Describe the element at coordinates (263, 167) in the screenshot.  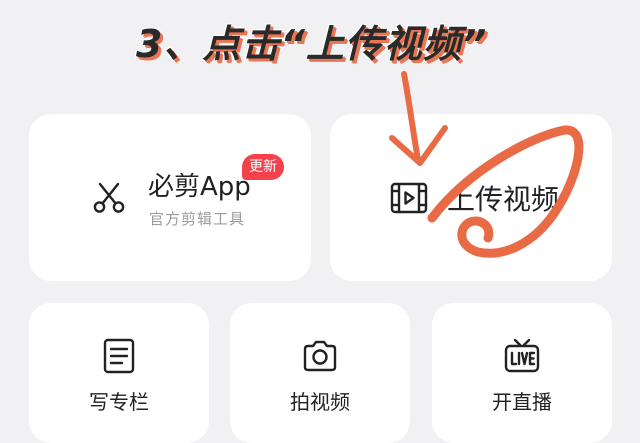
I see `update-badge: 更新` at that location.